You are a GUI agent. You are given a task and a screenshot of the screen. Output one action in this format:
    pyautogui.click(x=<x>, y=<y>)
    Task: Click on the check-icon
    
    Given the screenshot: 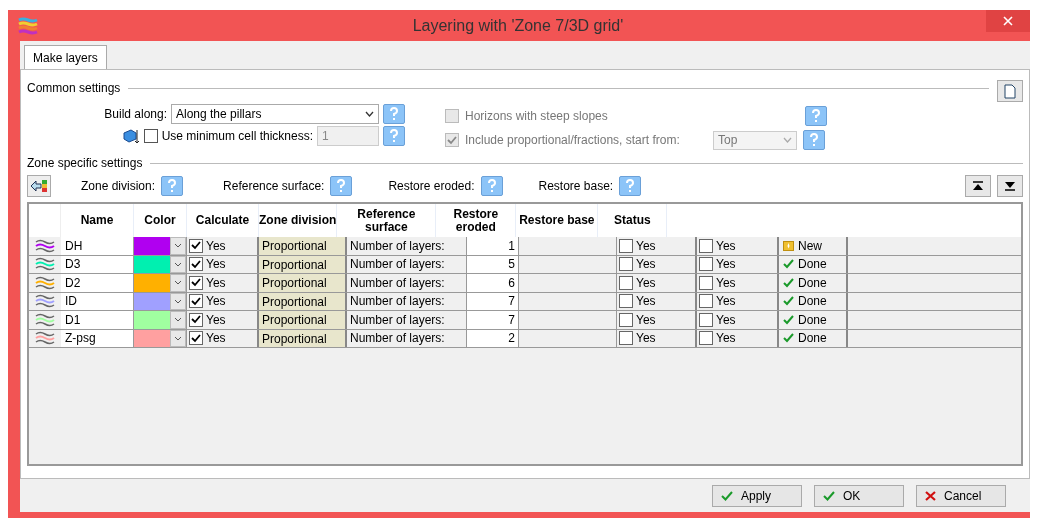 What is the action you would take?
    pyautogui.click(x=452, y=140)
    